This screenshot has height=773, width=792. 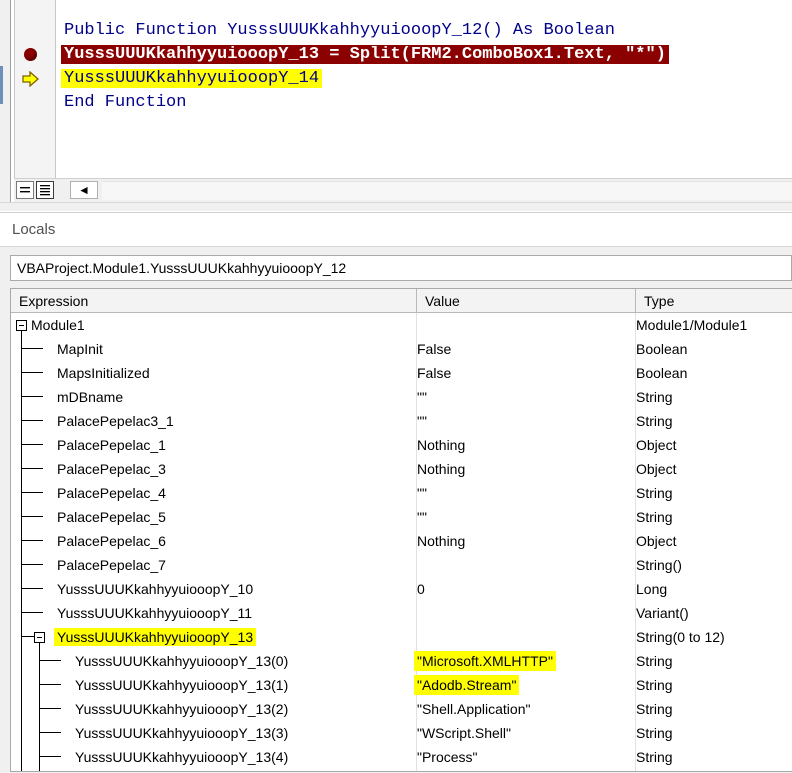 What do you see at coordinates (652, 589) in the screenshot?
I see `type-cell: Long` at bounding box center [652, 589].